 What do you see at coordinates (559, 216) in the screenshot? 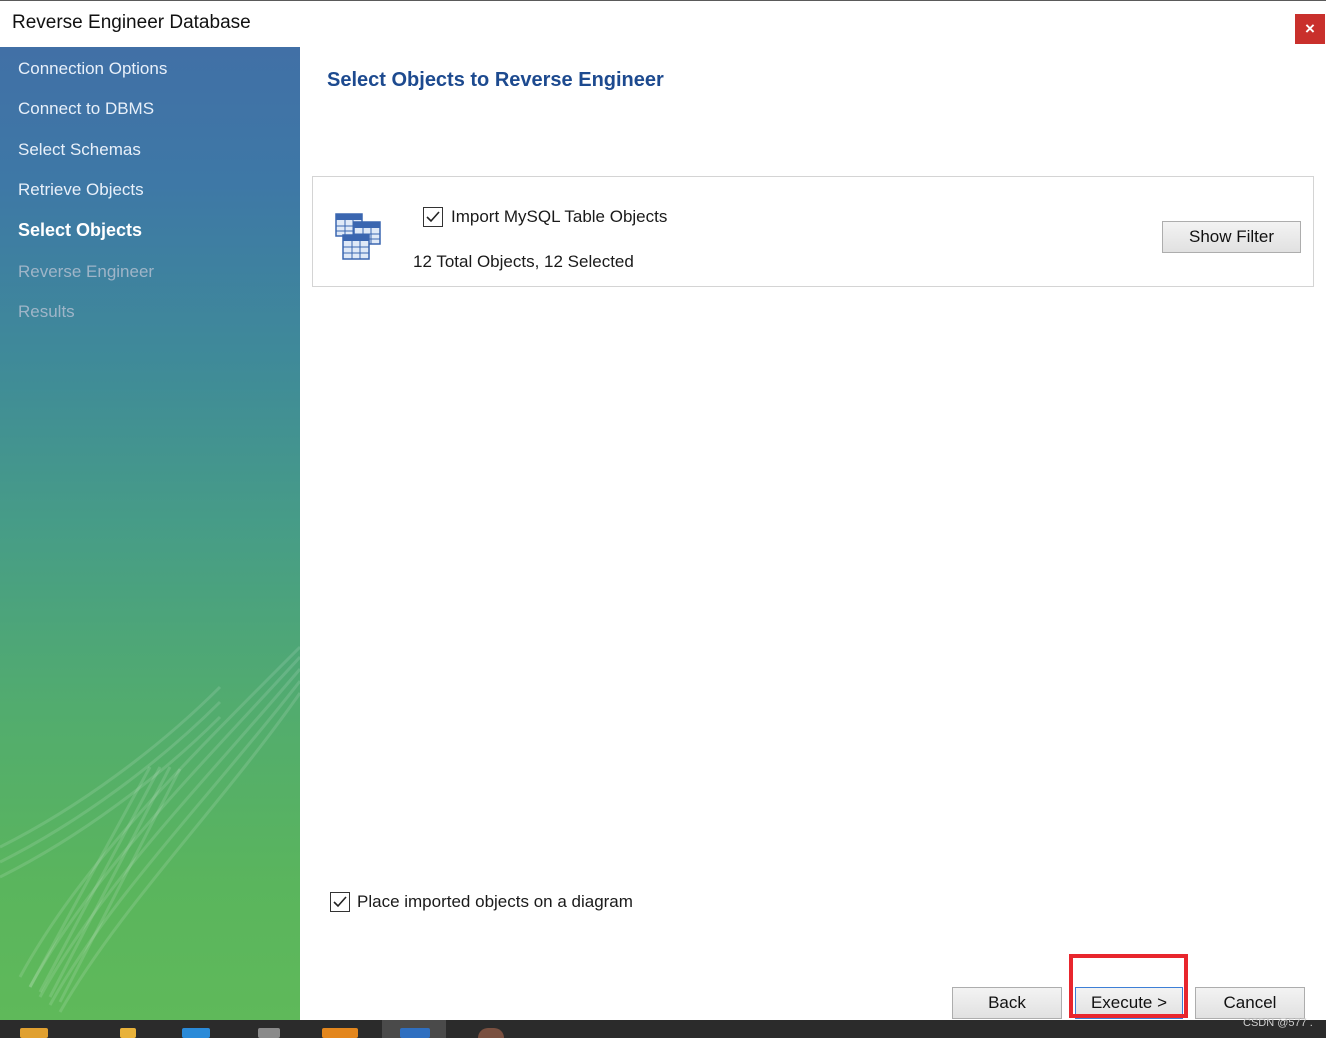
I see `import-tables-label: Import MySQL Table Objects` at bounding box center [559, 216].